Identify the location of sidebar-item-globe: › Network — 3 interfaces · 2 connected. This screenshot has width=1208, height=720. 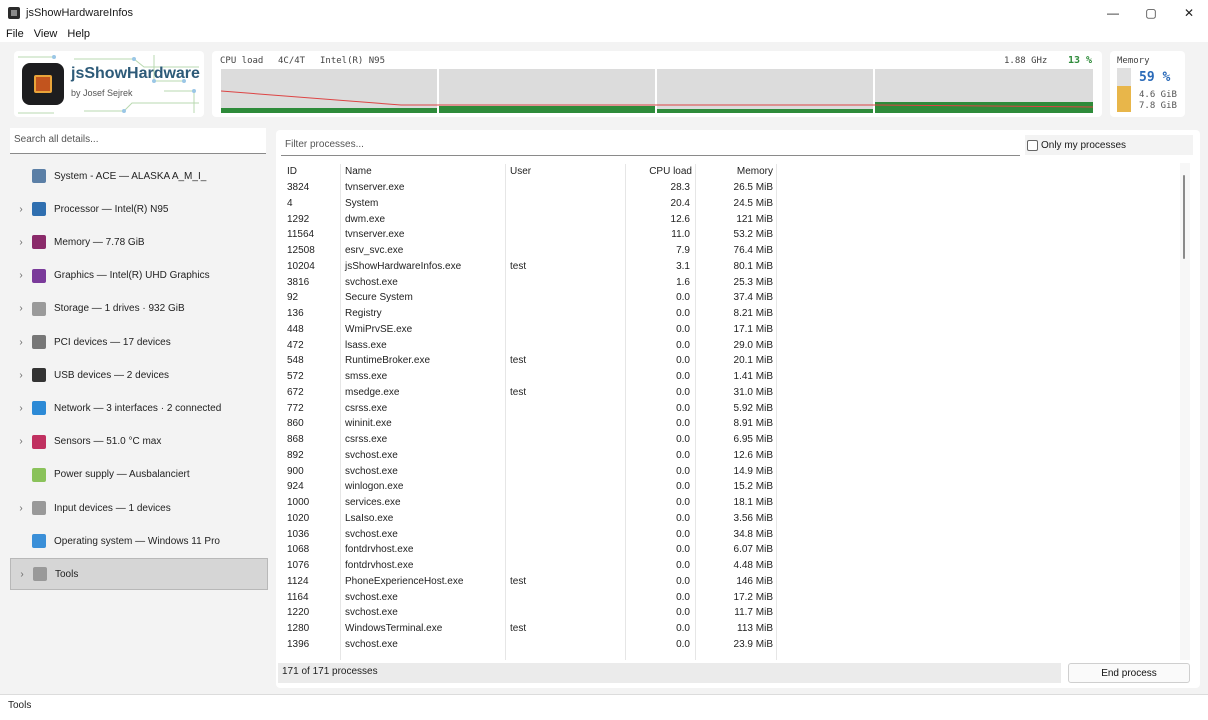
(139, 408).